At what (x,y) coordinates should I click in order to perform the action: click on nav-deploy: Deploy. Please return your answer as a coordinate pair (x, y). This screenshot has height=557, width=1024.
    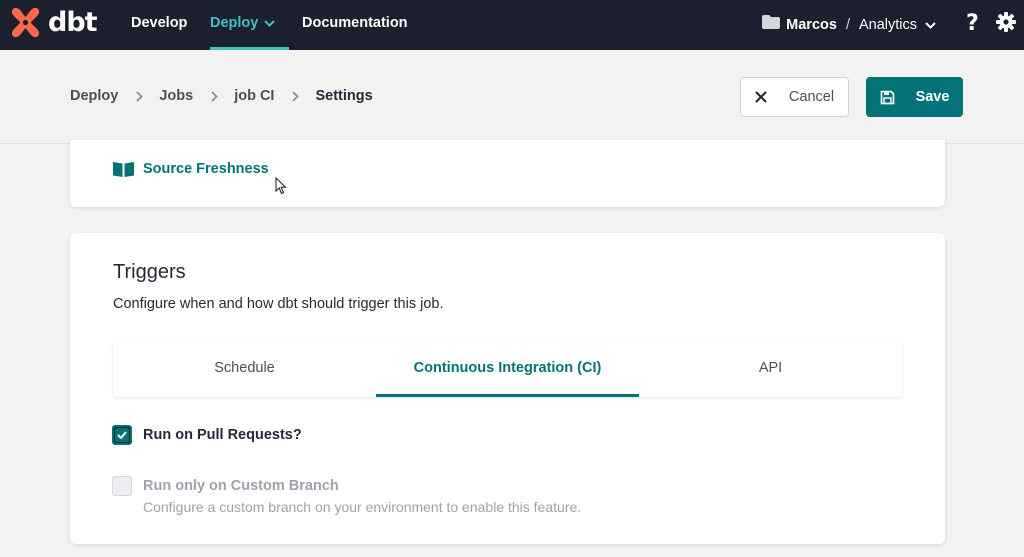
    Looking at the image, I should click on (249, 25).